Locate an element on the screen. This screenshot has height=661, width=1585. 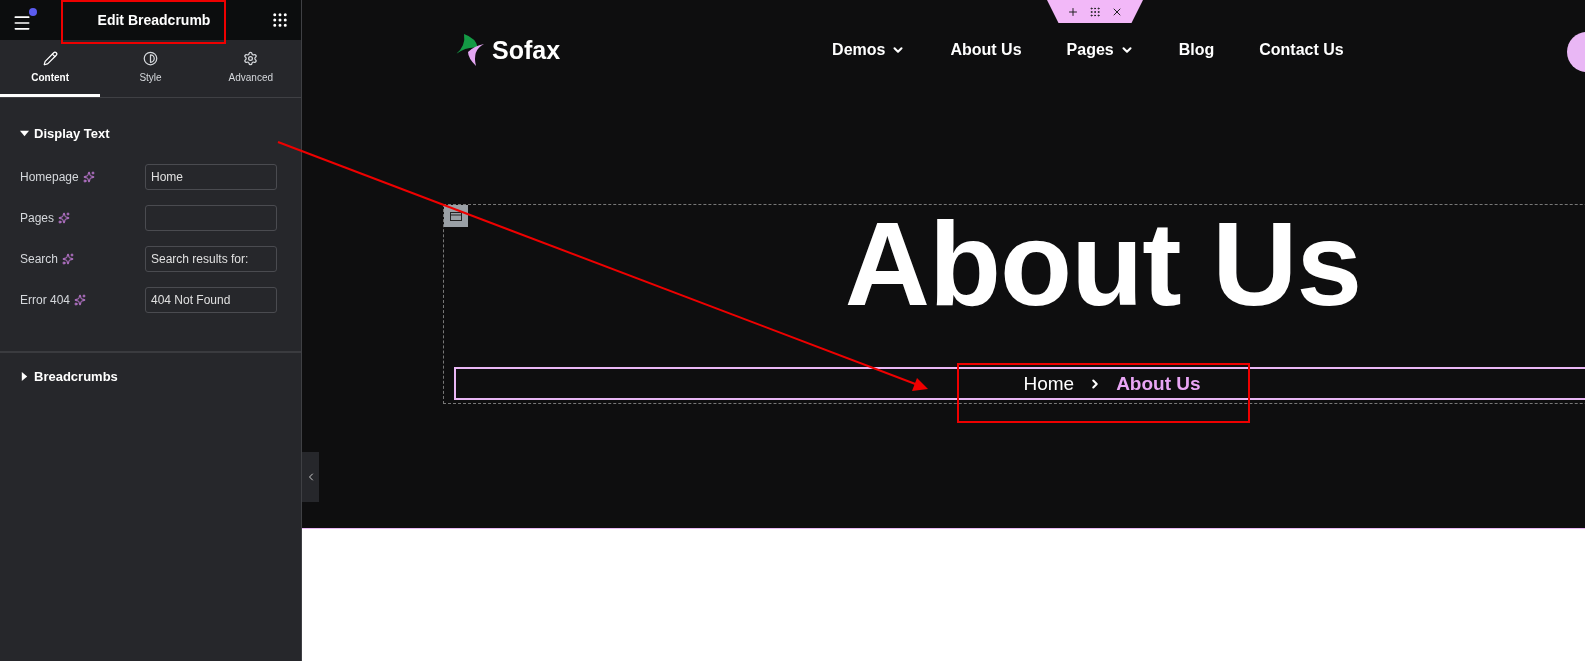
panel-tab: Advanced is located at coordinates (250, 68).